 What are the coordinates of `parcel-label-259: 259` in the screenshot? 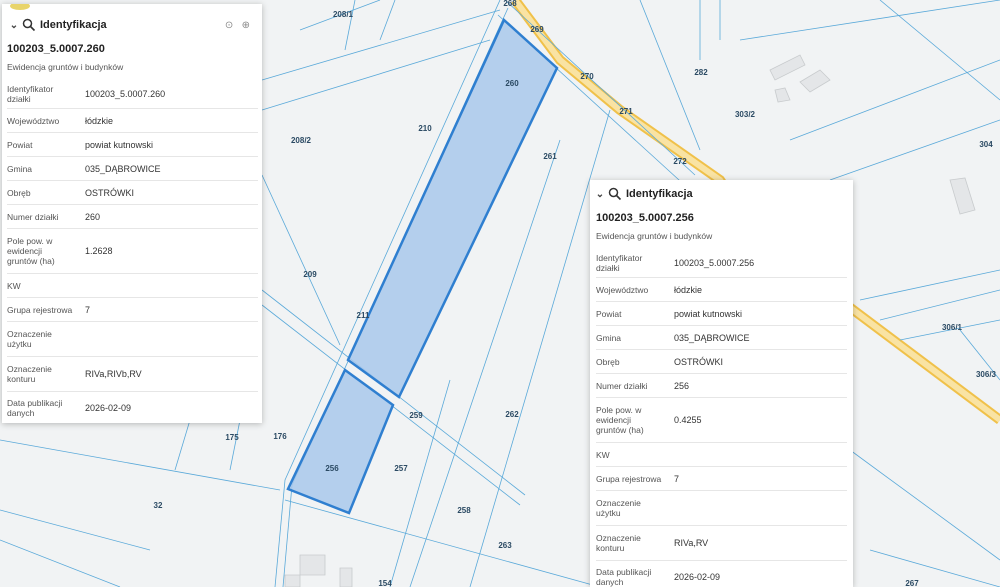 It's located at (416, 415).